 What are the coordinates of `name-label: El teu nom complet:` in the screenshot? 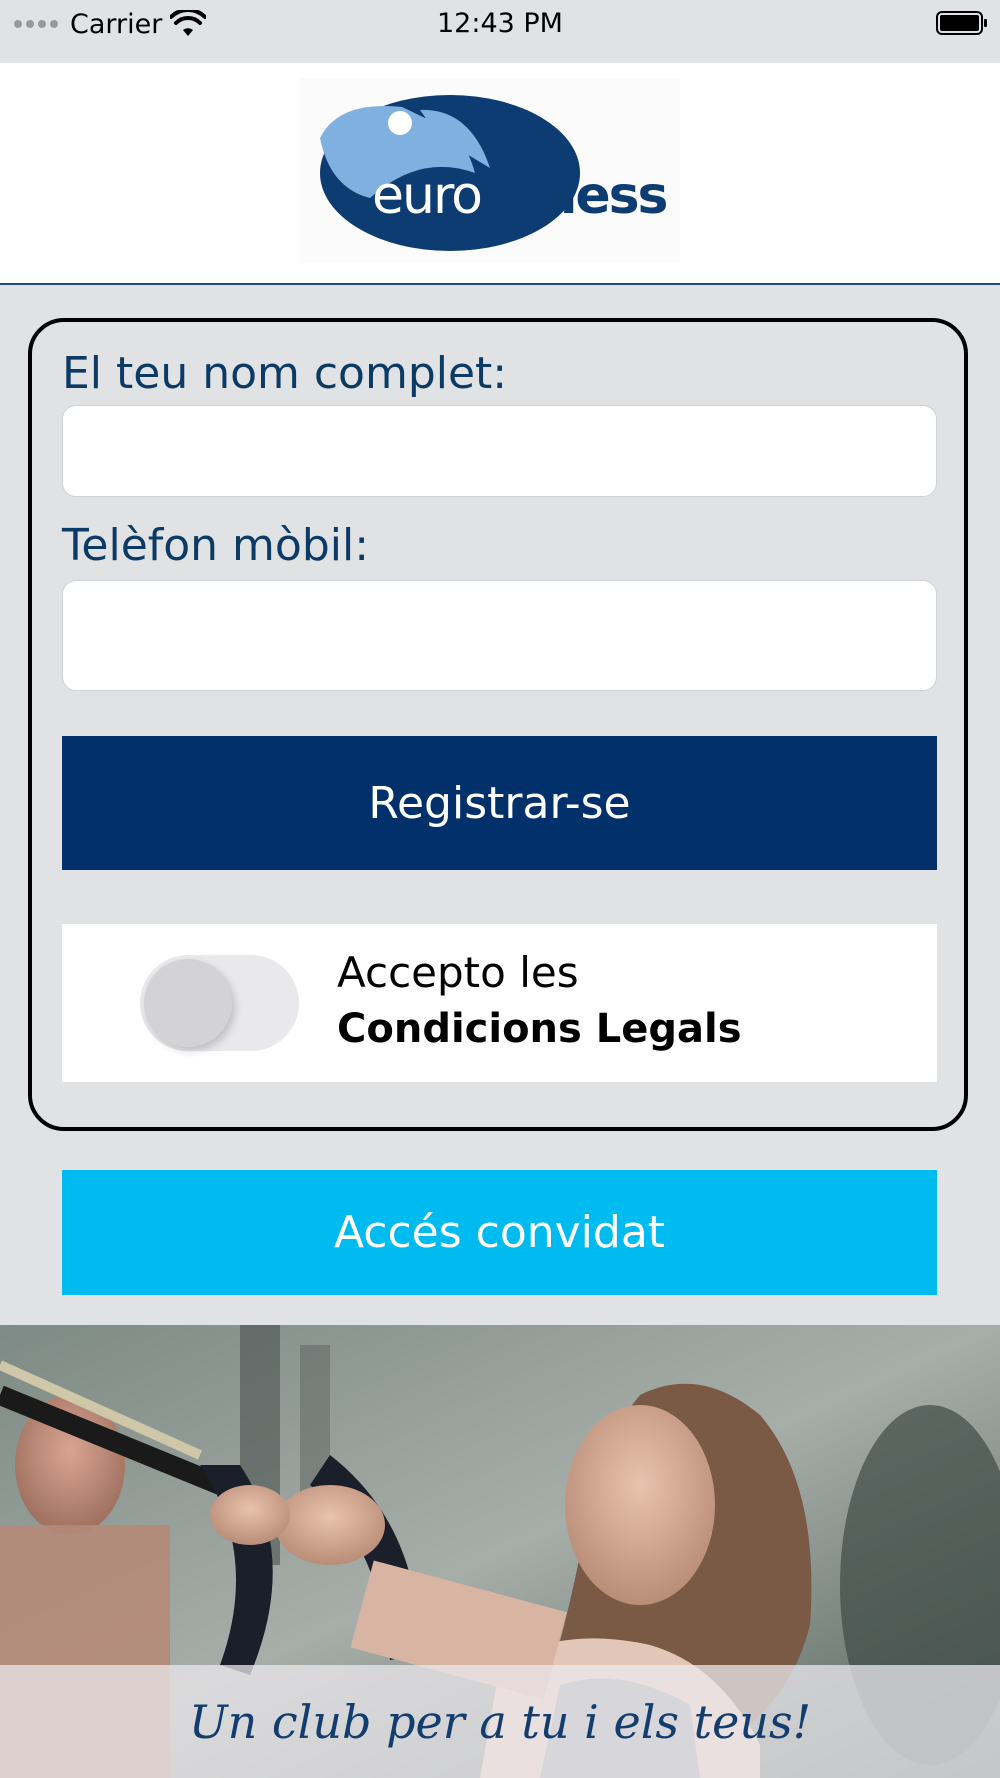 It's located at (285, 373).